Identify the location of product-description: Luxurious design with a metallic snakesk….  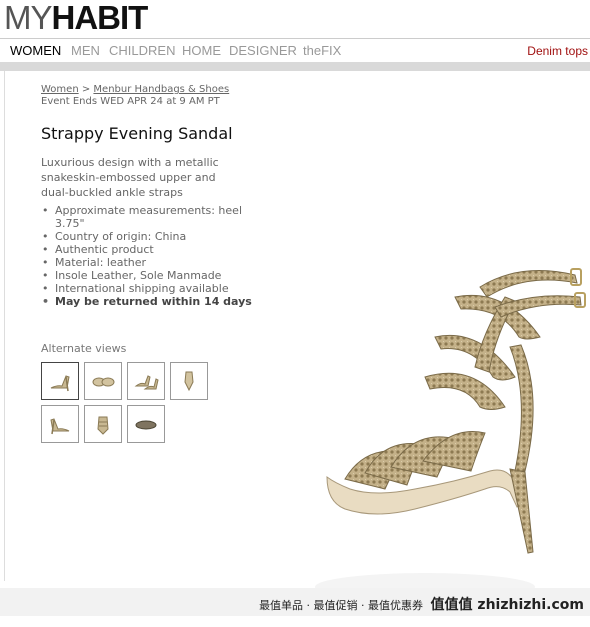
(130, 177).